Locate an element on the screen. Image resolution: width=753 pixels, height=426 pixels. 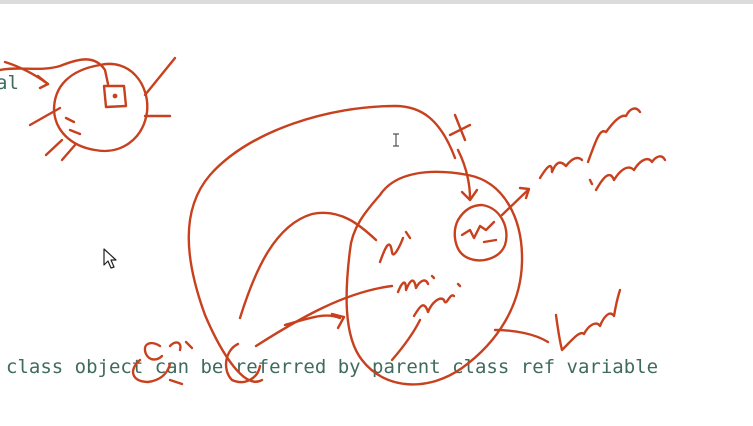
ink-word-att is located at coordinates (395, 247).